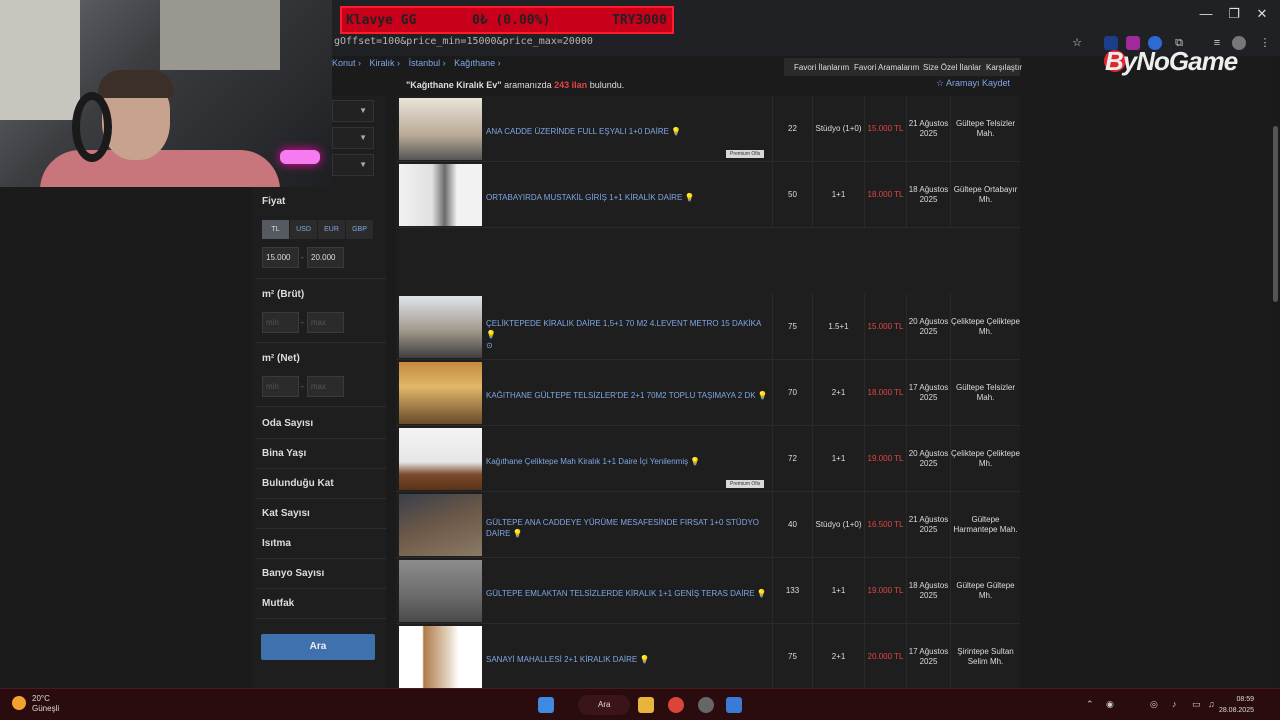 This screenshot has height=720, width=1280. I want to click on page-scrollbar, so click(1275, 372).